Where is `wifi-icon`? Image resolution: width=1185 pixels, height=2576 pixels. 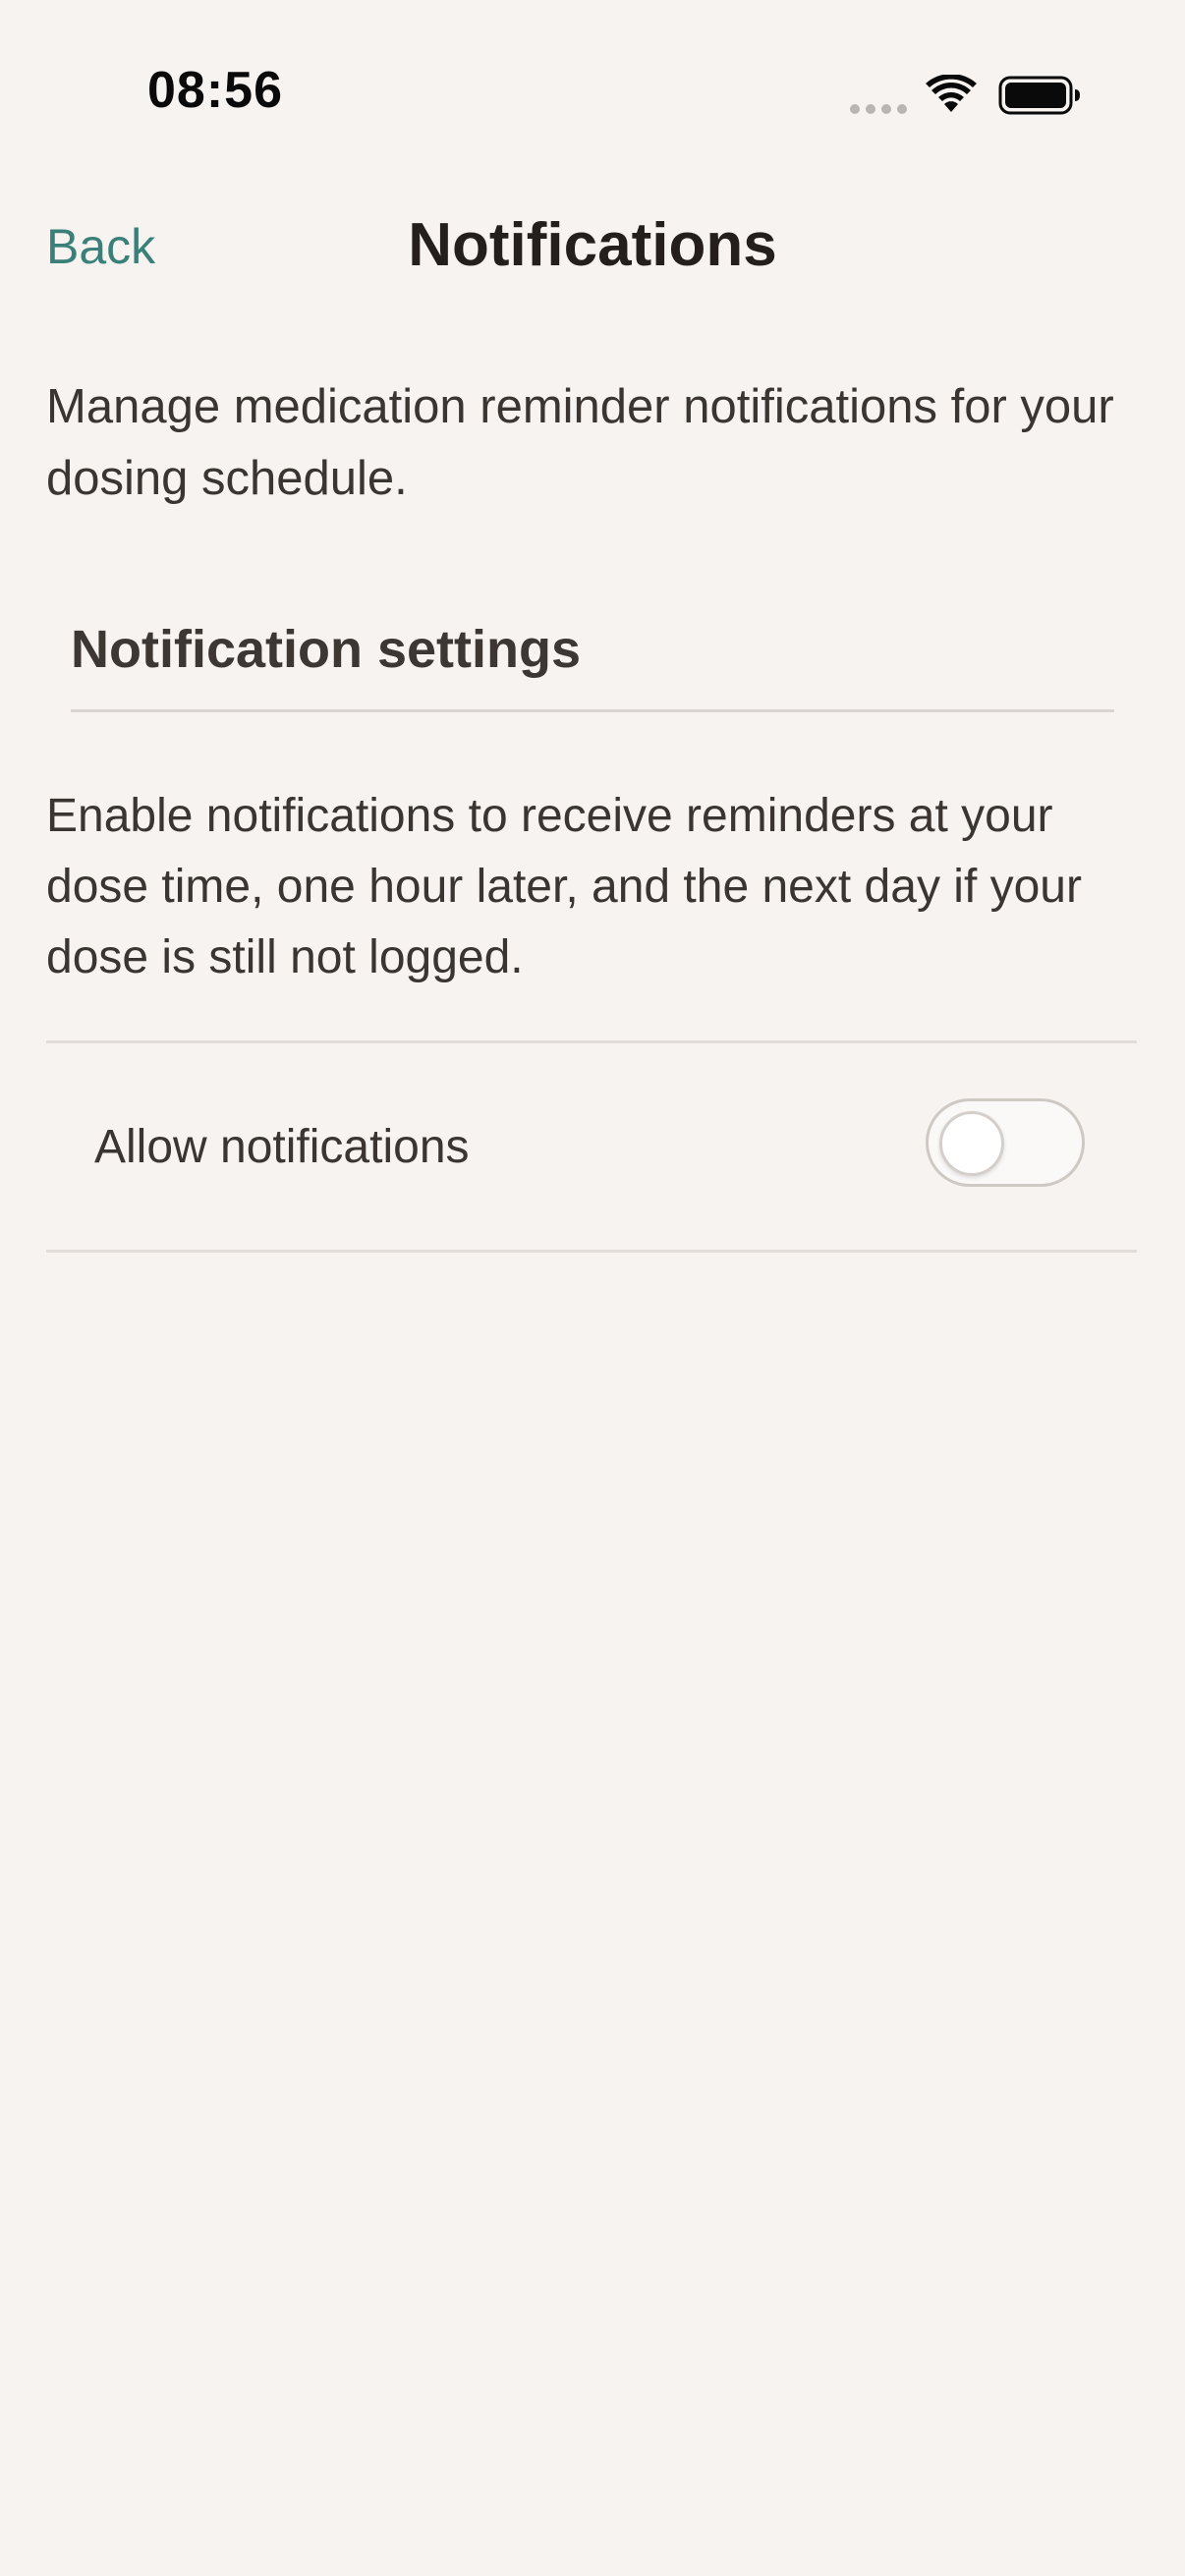
wifi-icon is located at coordinates (952, 93).